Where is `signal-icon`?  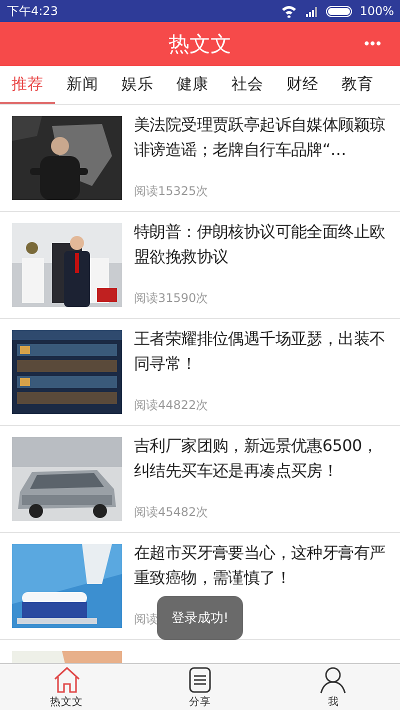
signal-icon is located at coordinates (311, 11).